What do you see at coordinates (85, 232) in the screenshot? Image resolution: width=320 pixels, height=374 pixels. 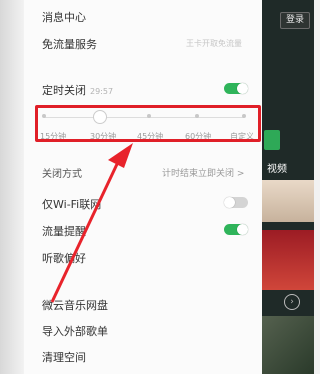 I see `arrow-shaft` at bounding box center [85, 232].